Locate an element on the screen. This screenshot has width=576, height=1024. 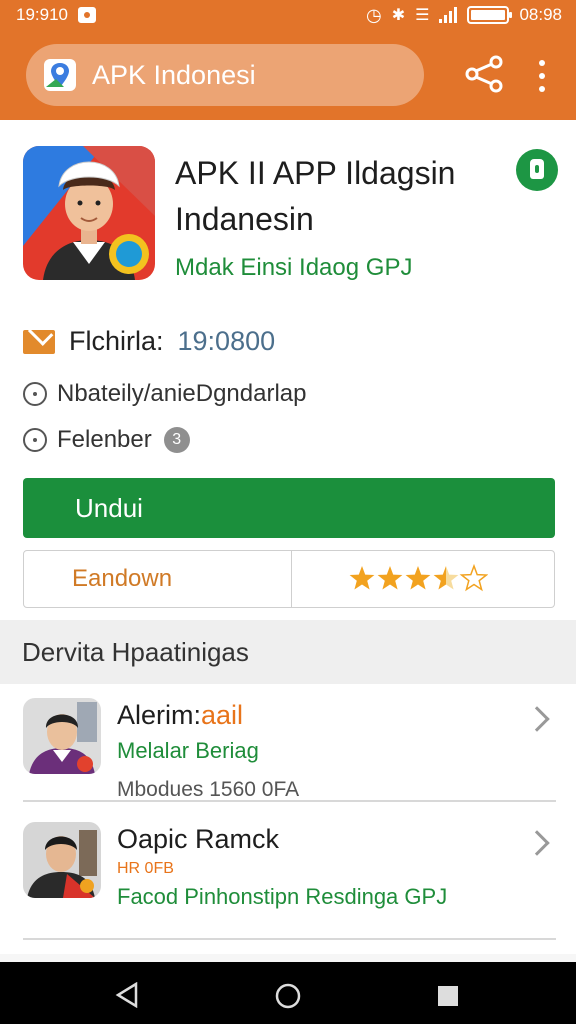
status-bar: 19:910 ◷ ✱ ☰ 08:98 is located at coordinates (288, 15).